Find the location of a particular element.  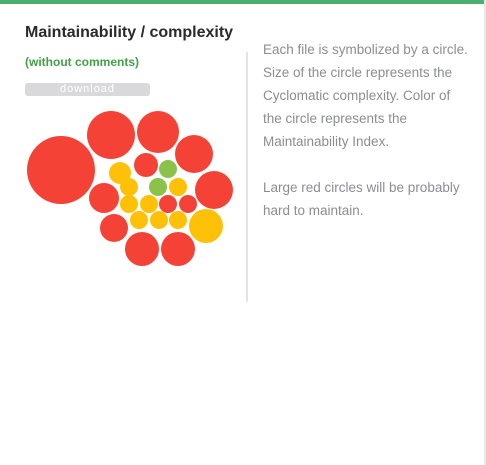

divider is located at coordinates (247, 177).